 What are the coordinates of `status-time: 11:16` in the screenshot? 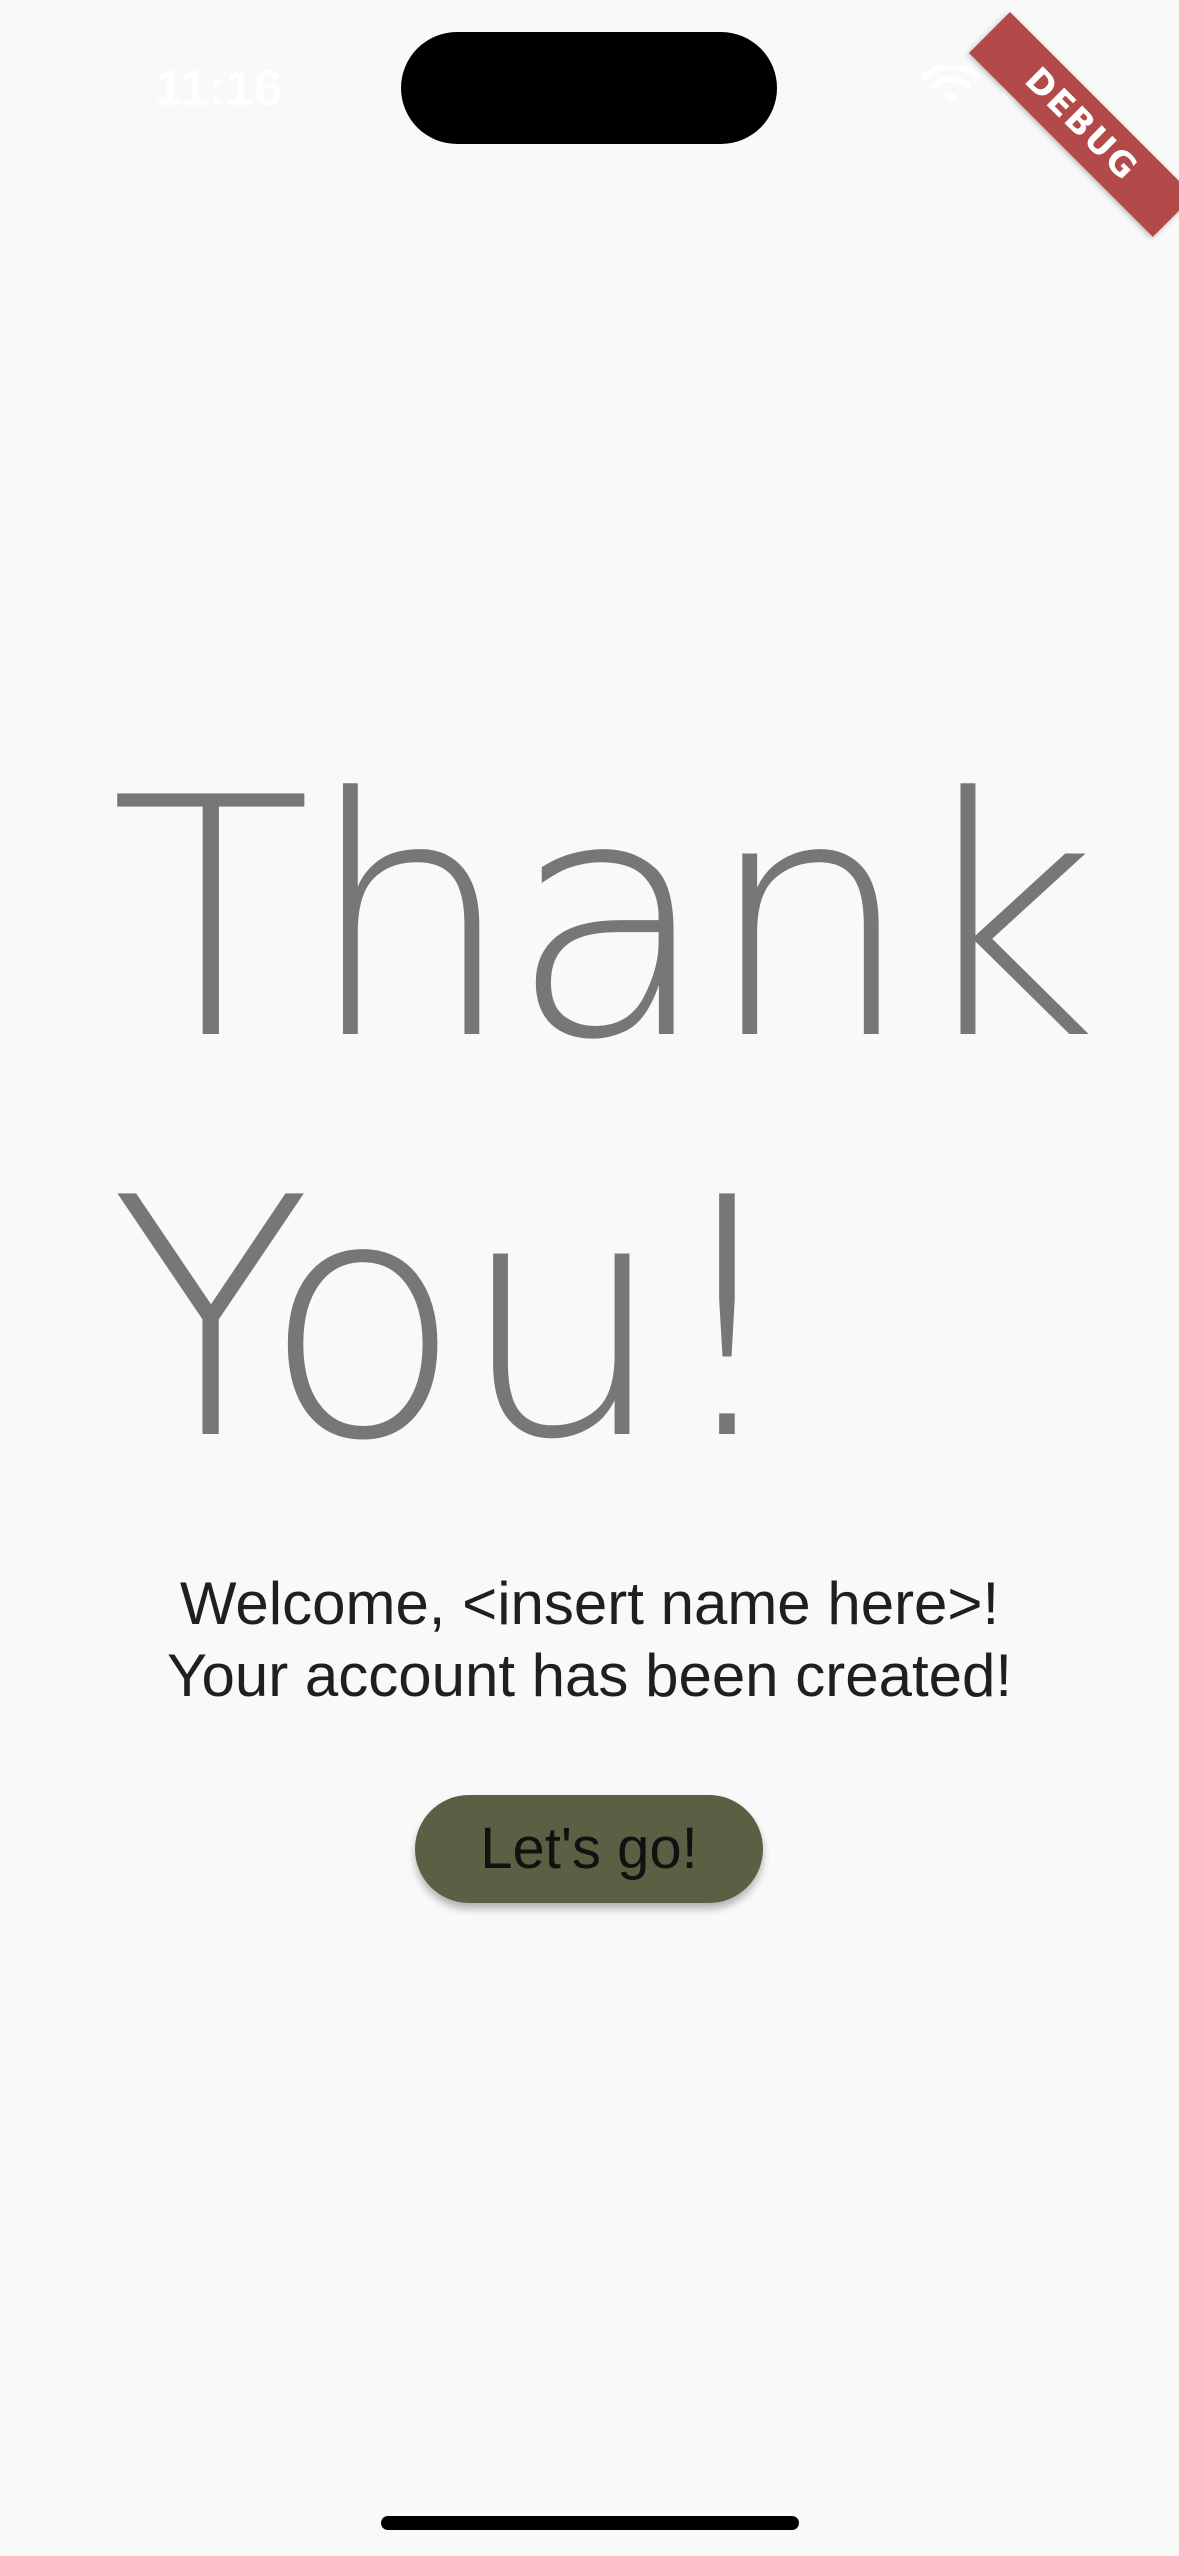 It's located at (219, 88).